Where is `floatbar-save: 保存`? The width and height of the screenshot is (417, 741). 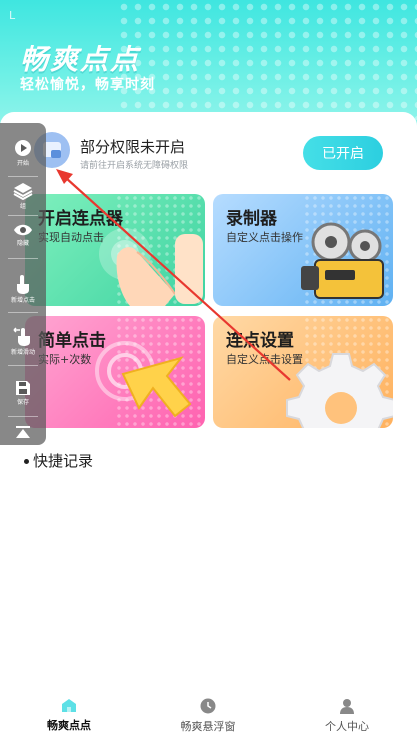 floatbar-save: 保存 is located at coordinates (23, 393).